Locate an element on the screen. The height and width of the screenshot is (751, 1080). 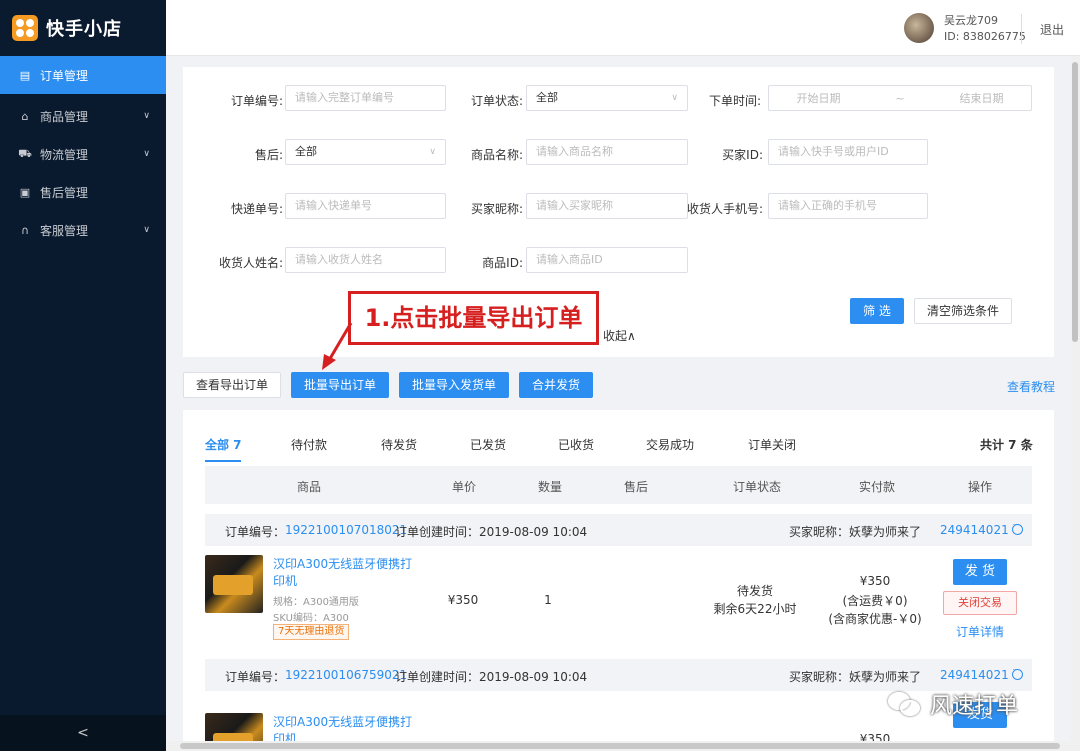
receiver-label: 收货人姓名: is located at coordinates (250, 263).